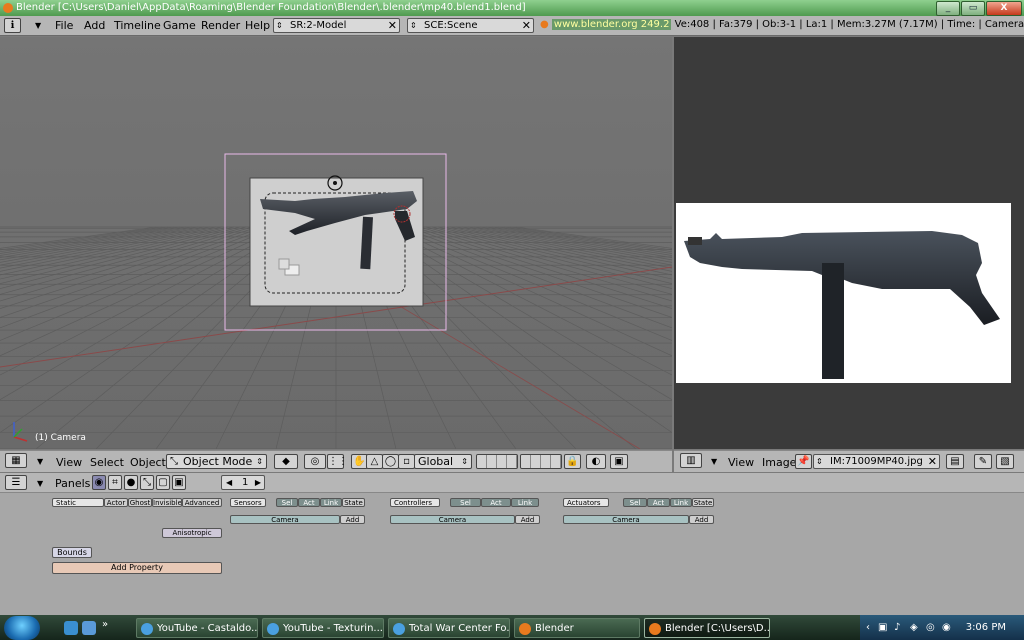 This screenshot has height=640, width=1024. I want to click on network-icon: ▣, so click(882, 627).